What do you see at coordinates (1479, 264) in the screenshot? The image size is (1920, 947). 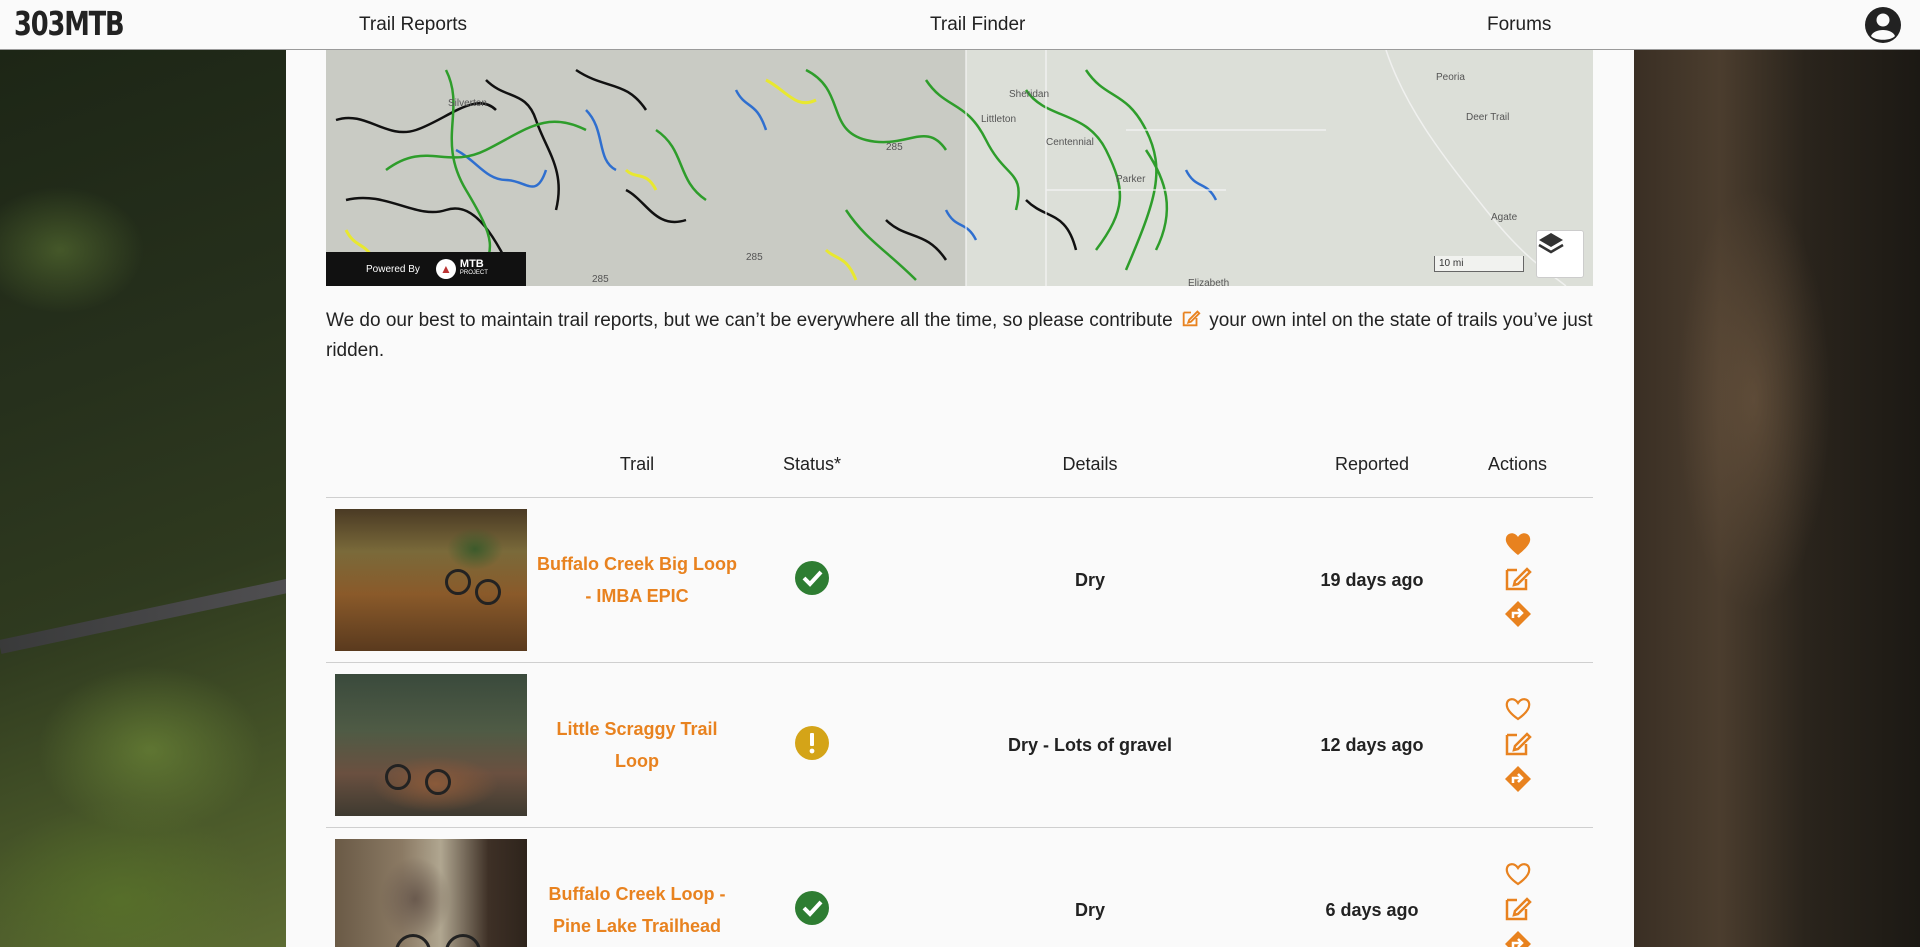 I see `map-scale: 10 mi` at bounding box center [1479, 264].